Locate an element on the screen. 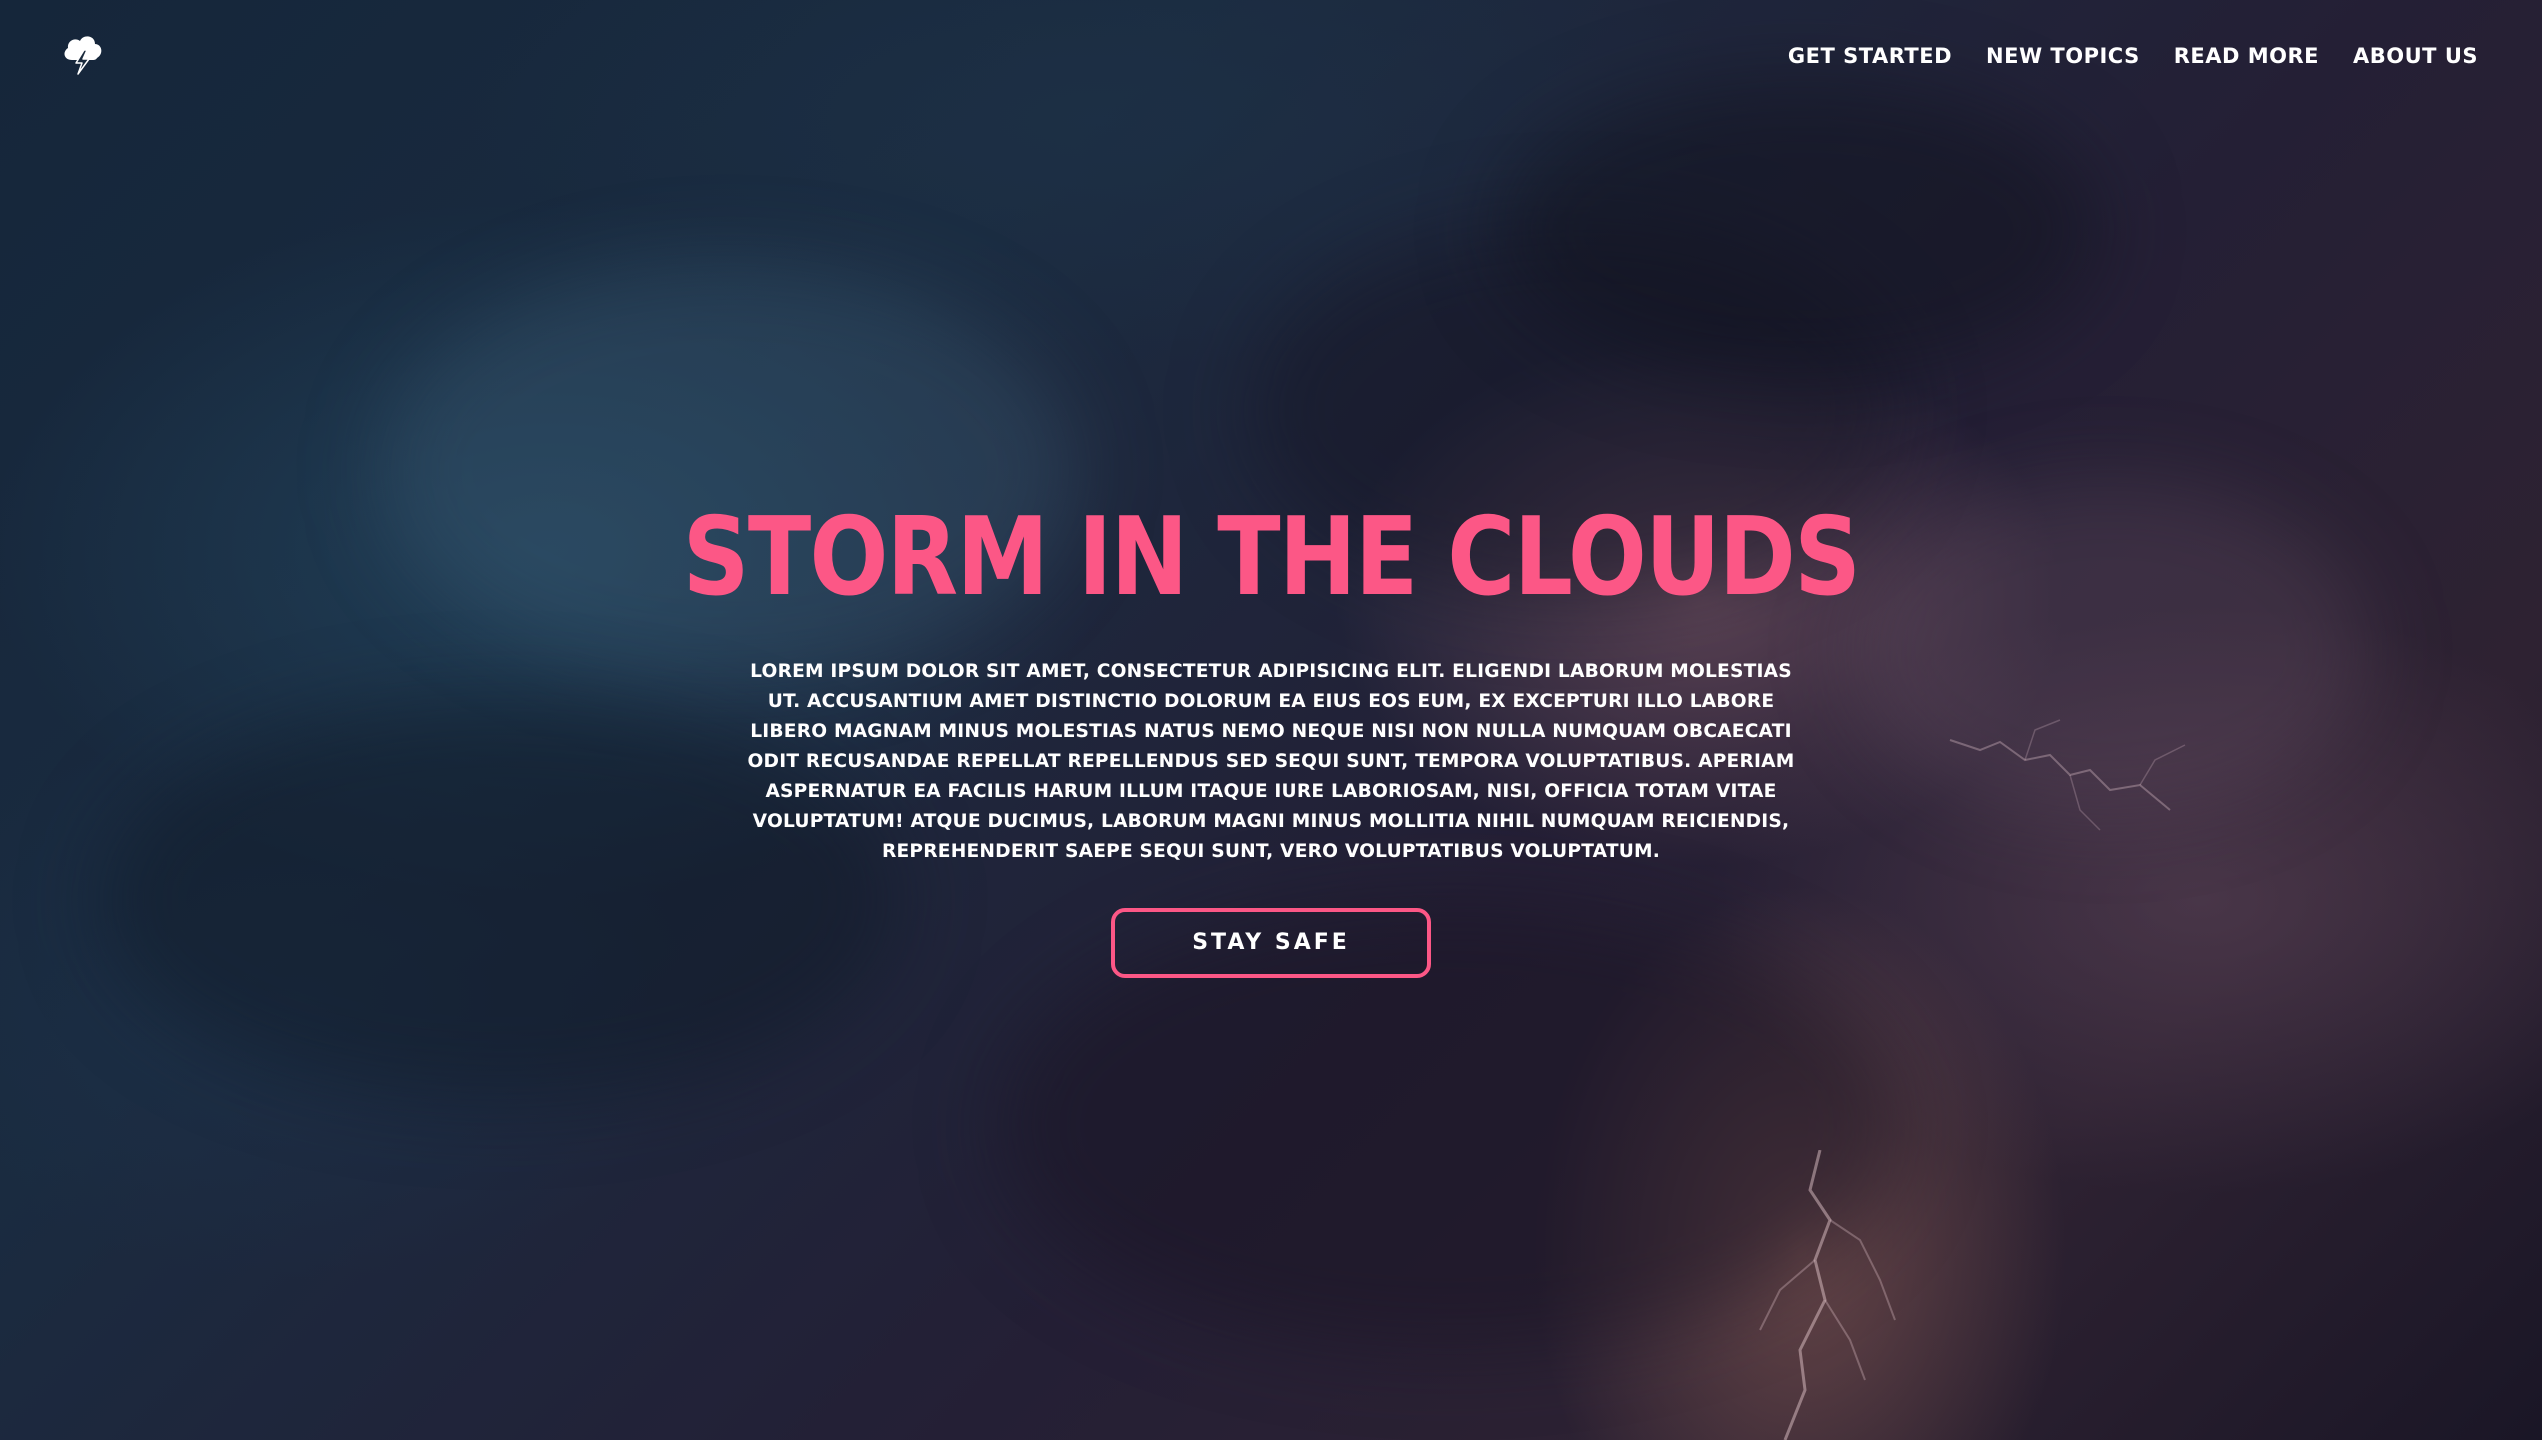 The width and height of the screenshot is (2542, 1440). nav-link-get-started: GET STARTED is located at coordinates (1870, 56).